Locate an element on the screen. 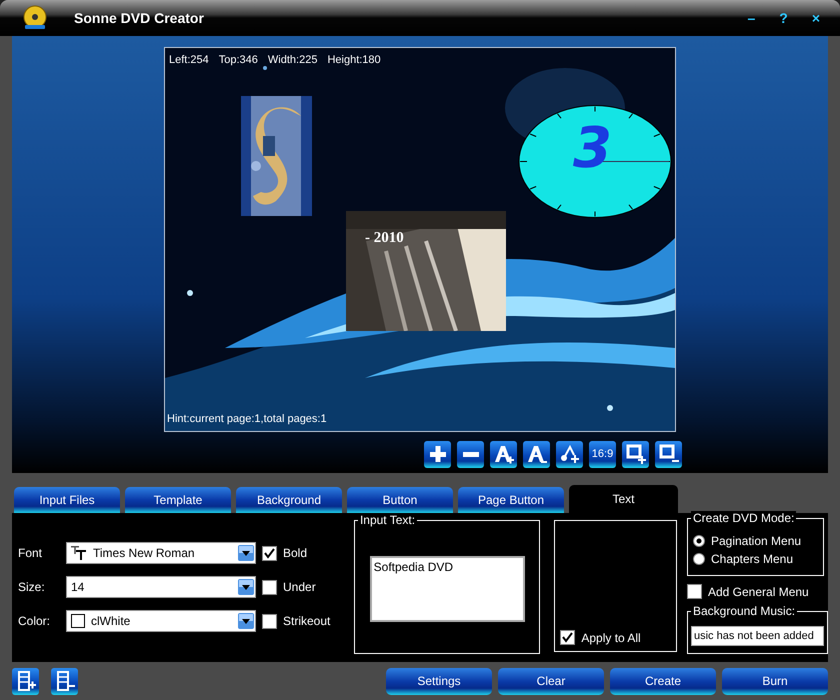 This screenshot has width=840, height=700. radio-label: Chapters Menu is located at coordinates (752, 559).